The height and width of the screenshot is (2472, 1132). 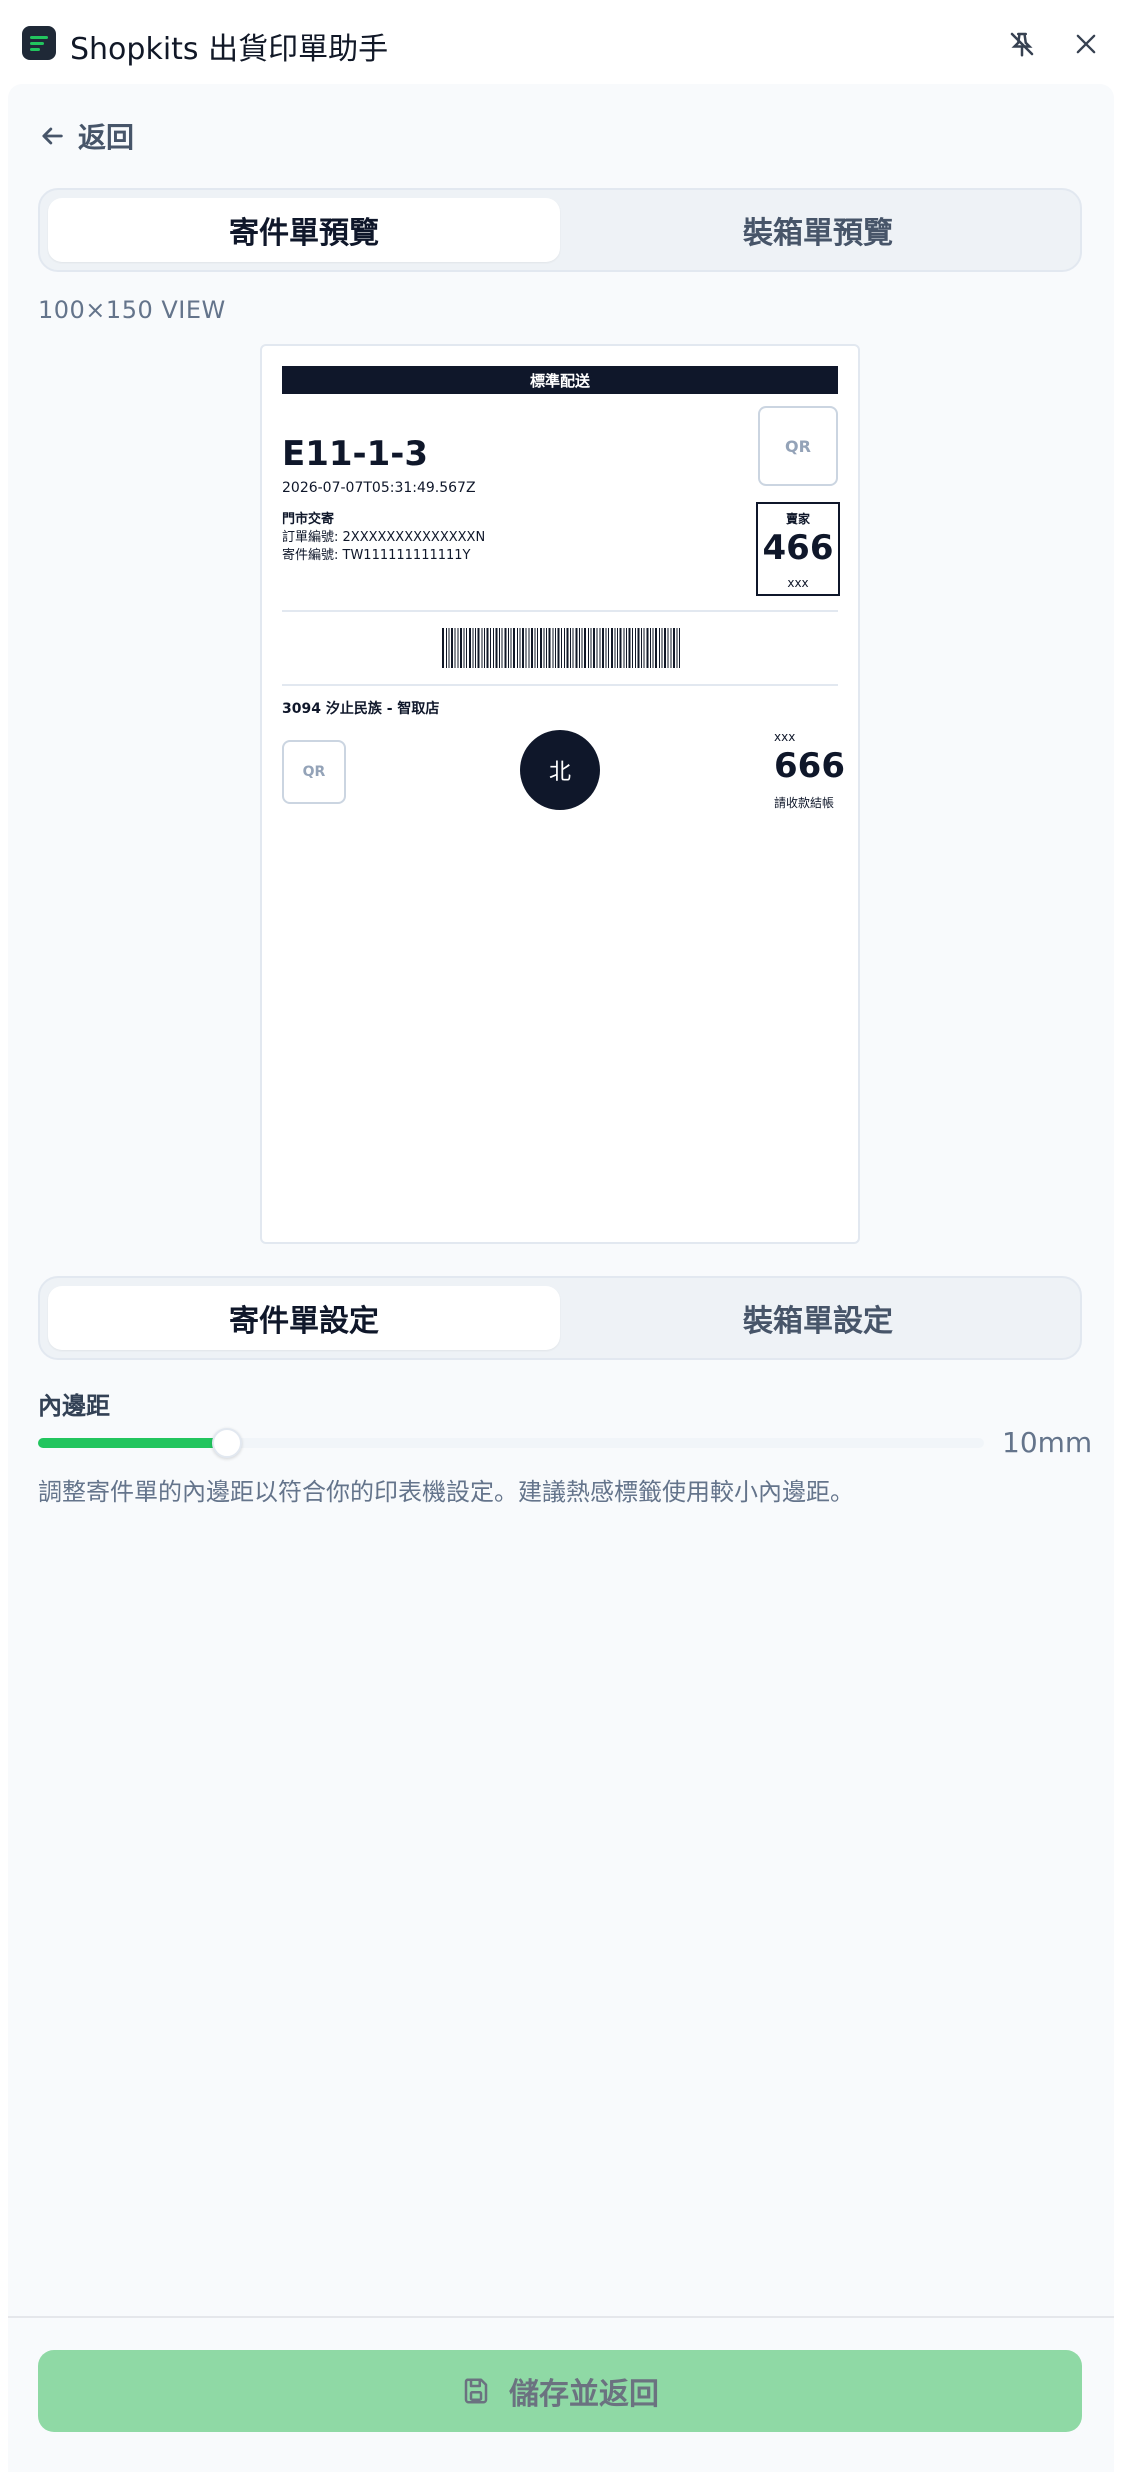 I want to click on slider-fill, so click(x=133, y=1443).